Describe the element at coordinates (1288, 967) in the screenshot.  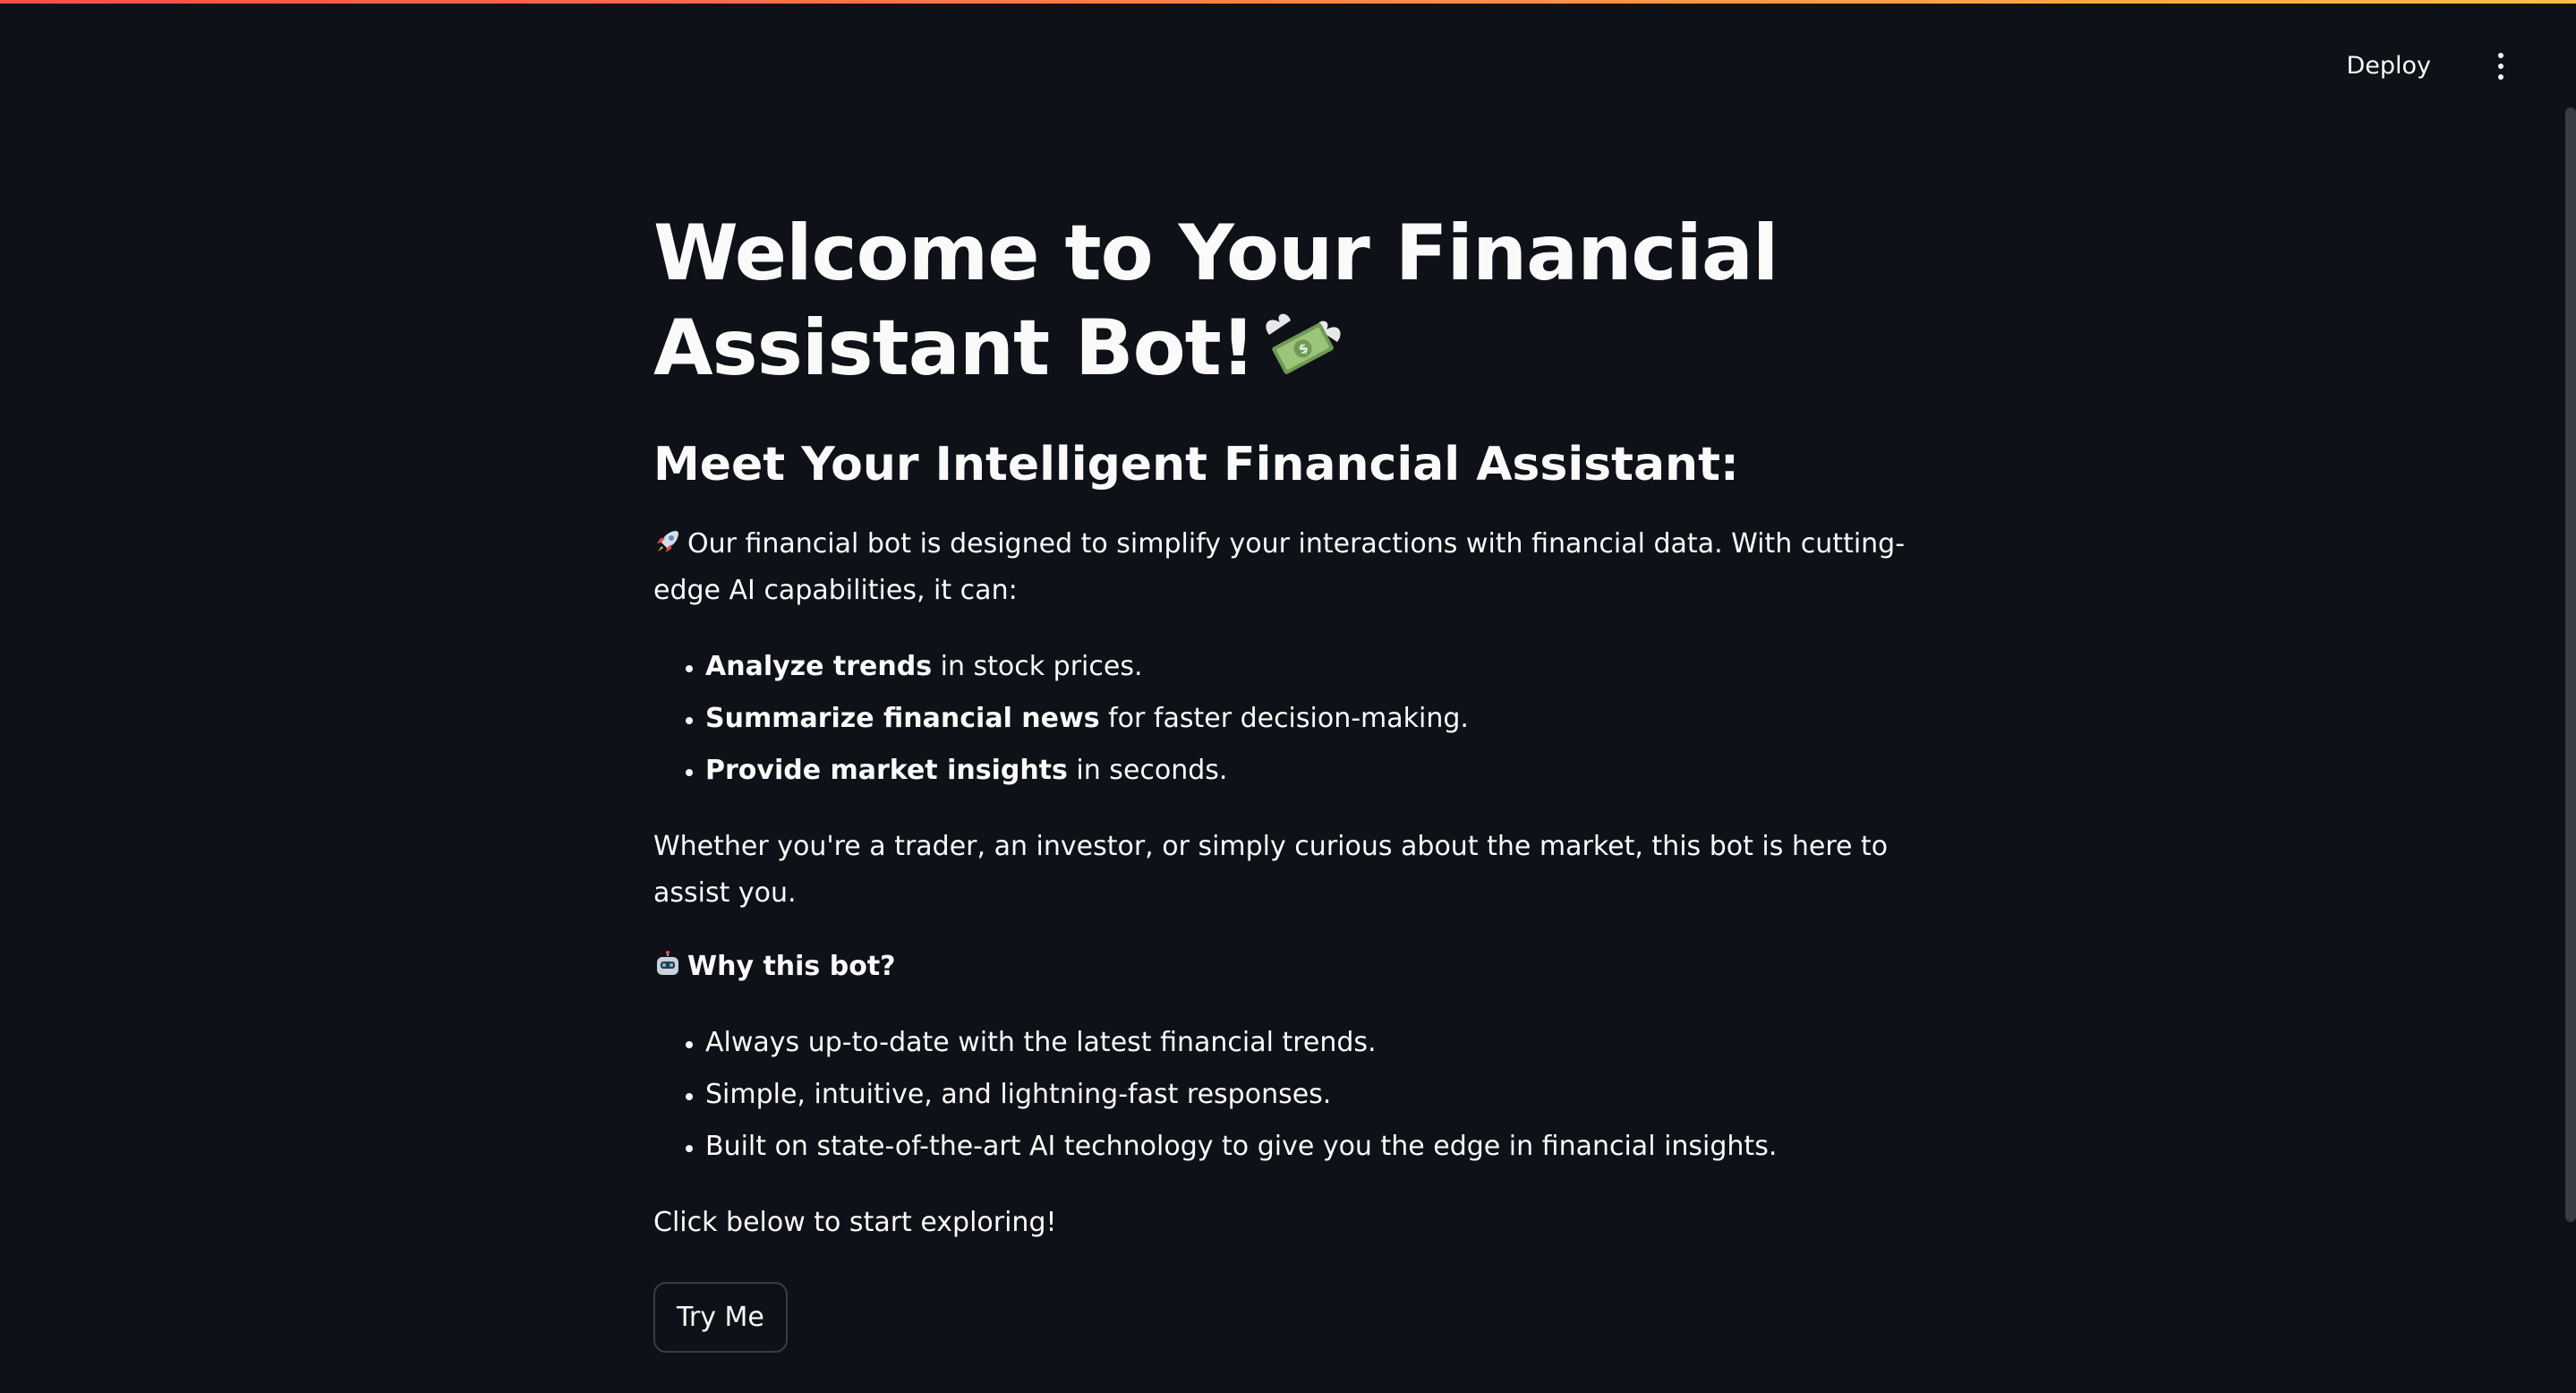
I see `why-heading: Why this bot?` at that location.